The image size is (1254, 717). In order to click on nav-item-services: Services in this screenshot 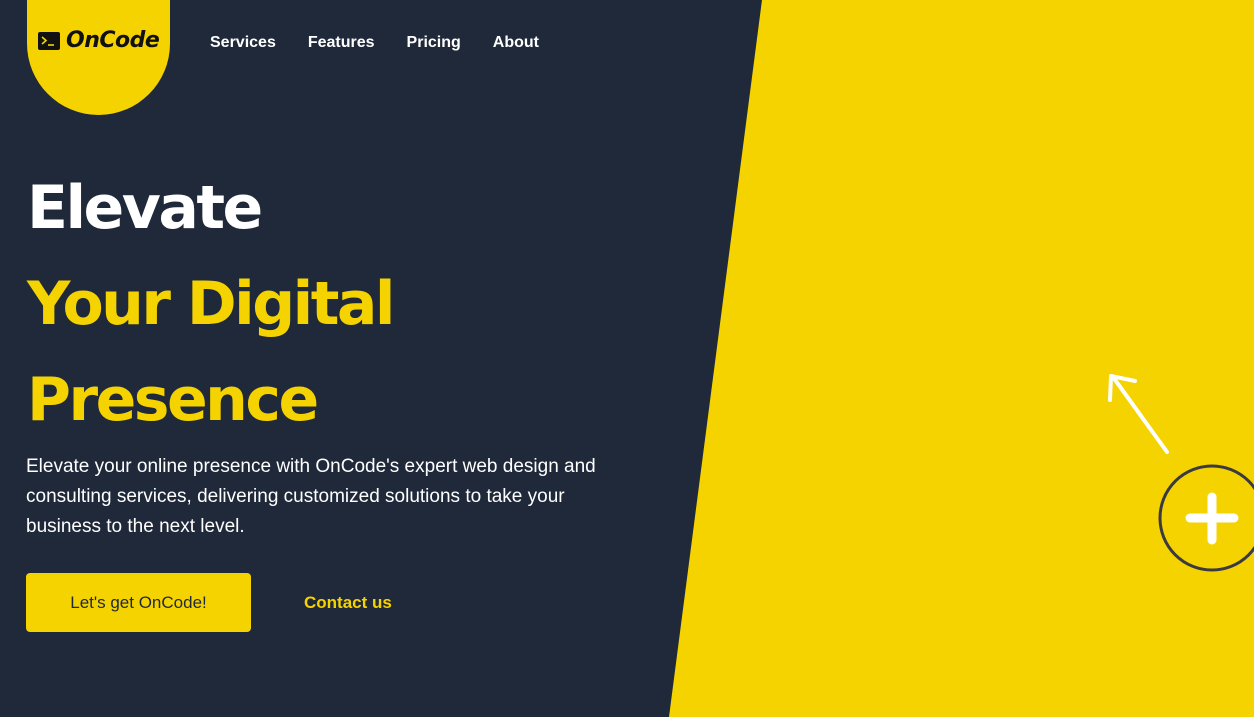, I will do `click(243, 43)`.